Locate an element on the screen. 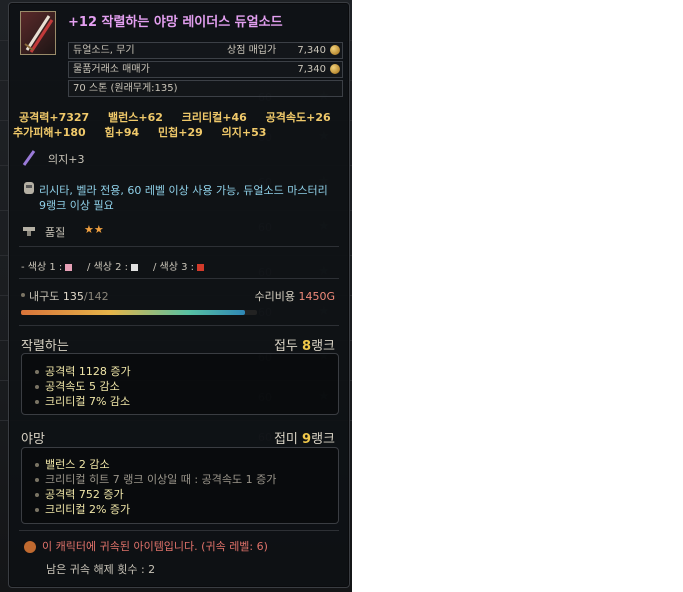 Image resolution: width=683 pixels, height=592 pixels. color-slot-3: / 색상 3 : is located at coordinates (179, 265).